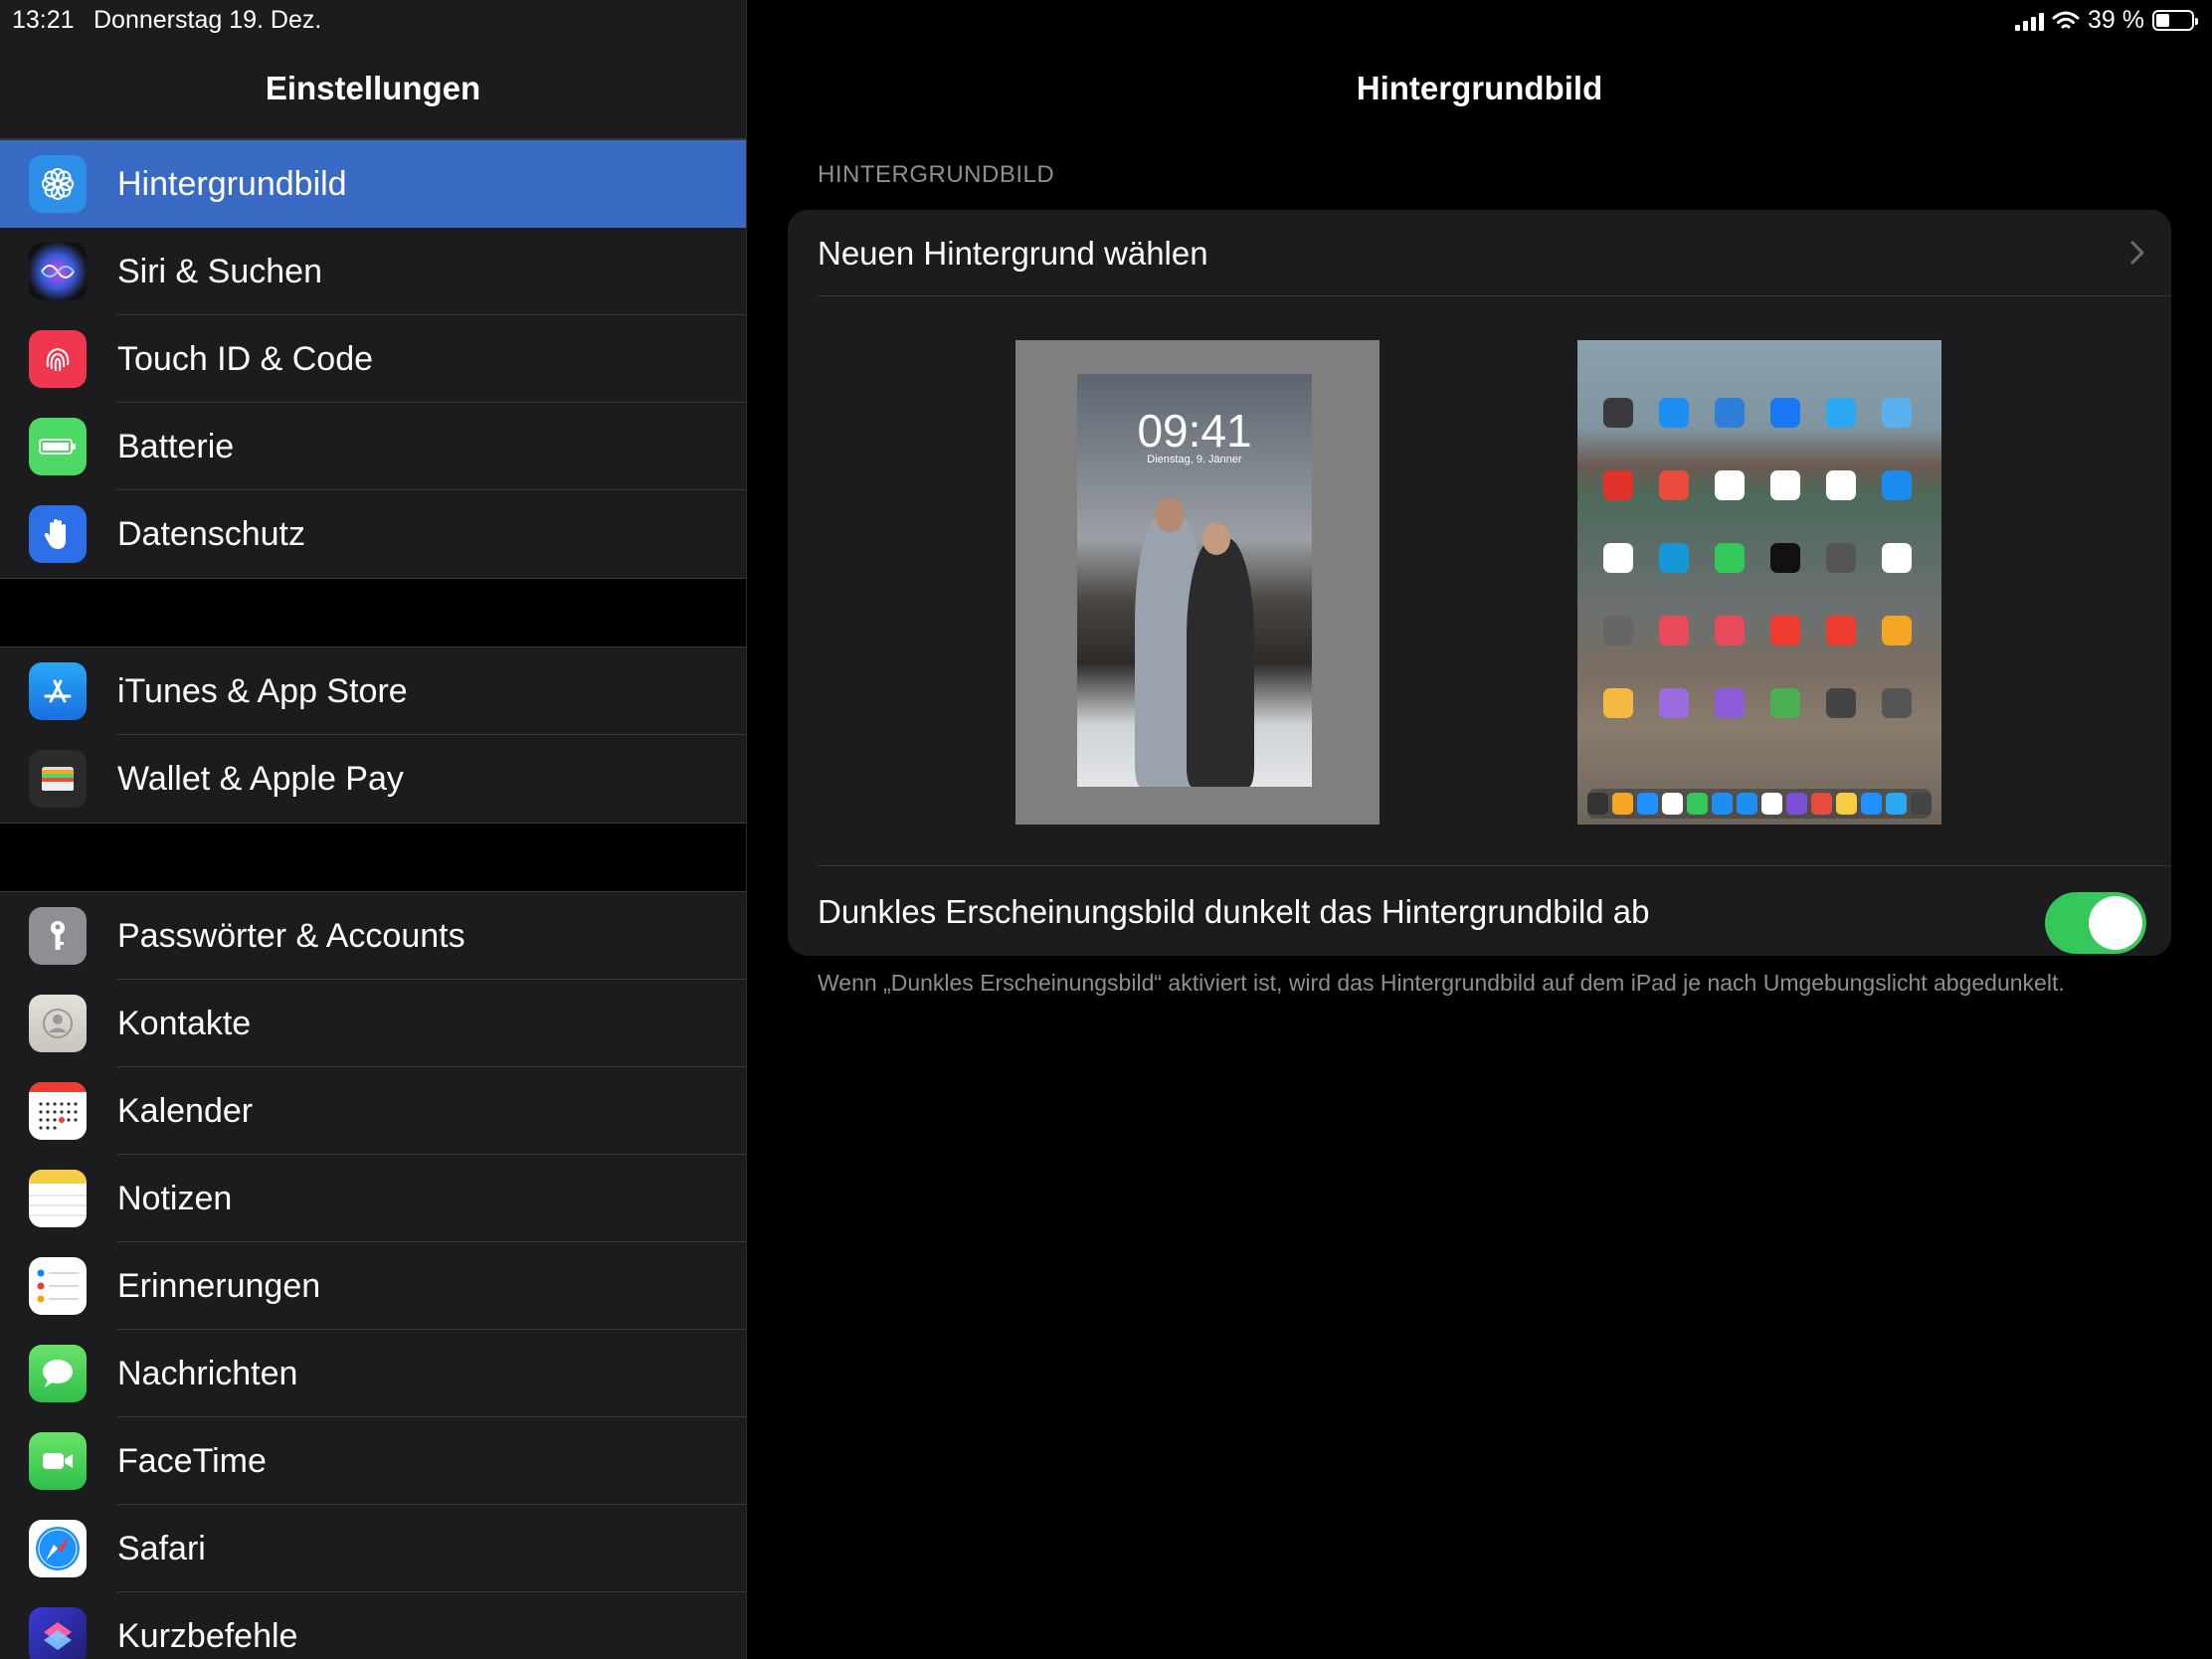 The height and width of the screenshot is (1659, 2212). I want to click on lock-screen-date: Dienstag, 9. Jänner, so click(1194, 459).